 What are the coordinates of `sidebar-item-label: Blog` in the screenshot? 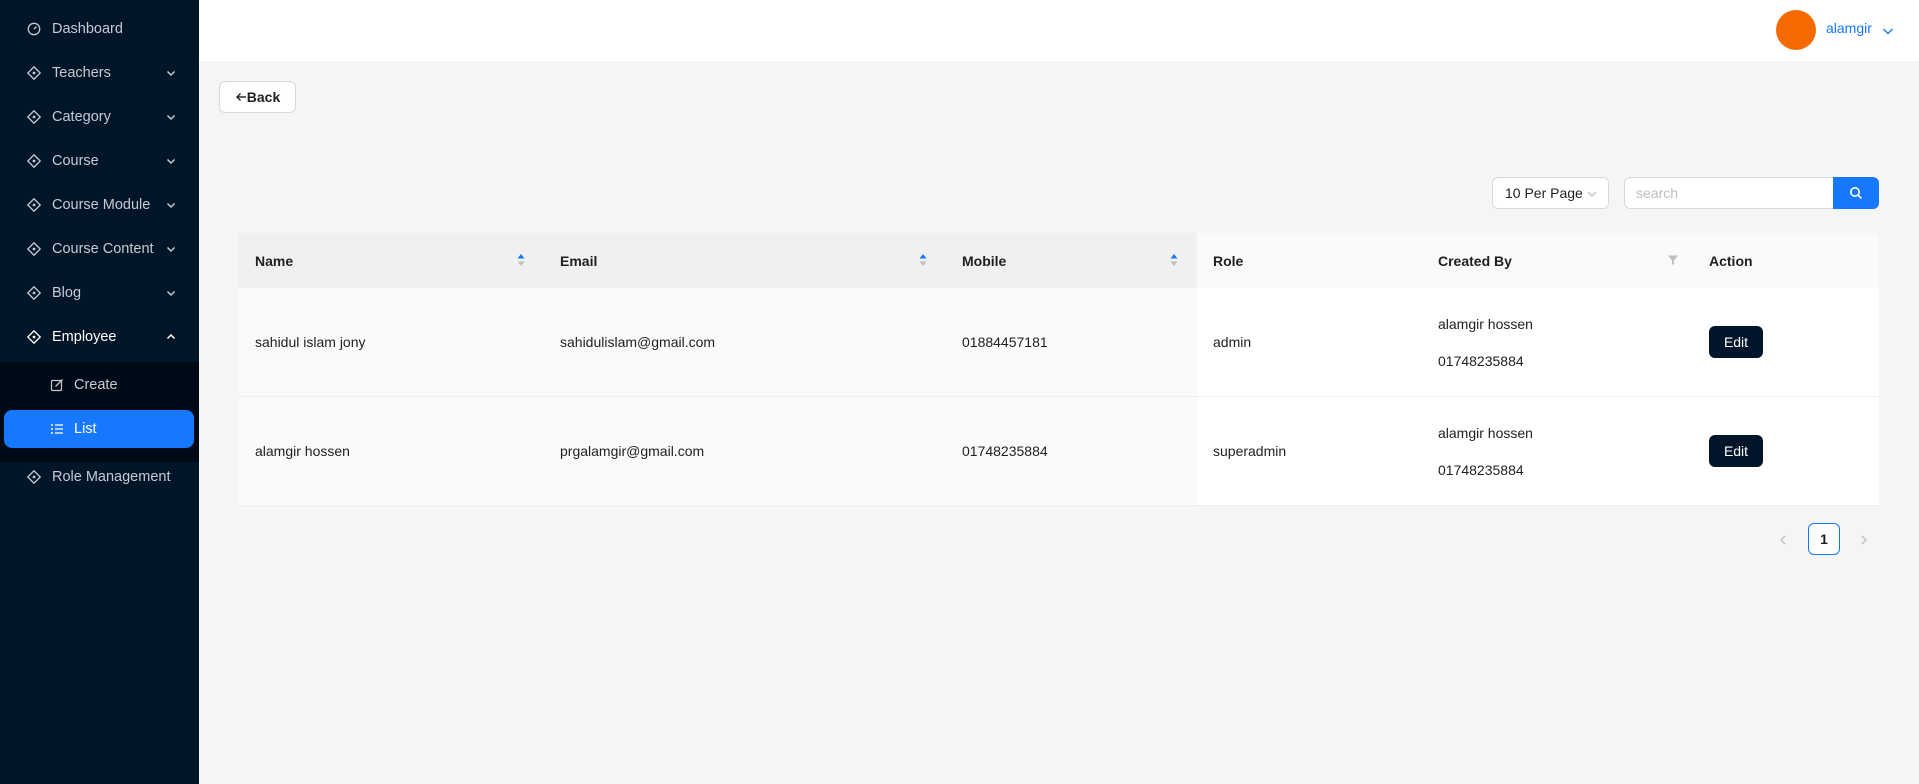 It's located at (67, 293).